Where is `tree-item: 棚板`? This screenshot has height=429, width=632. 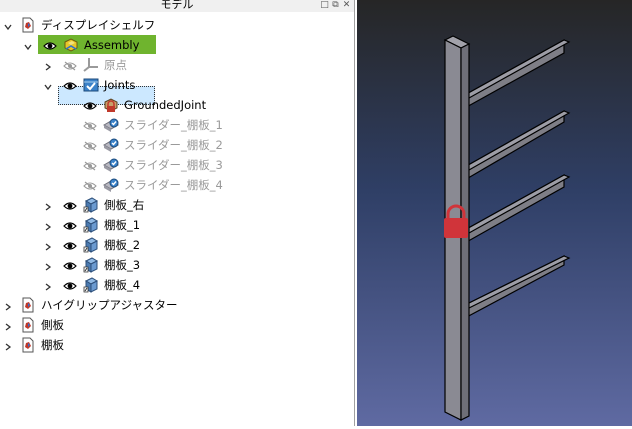 tree-item: 棚板 is located at coordinates (177, 345).